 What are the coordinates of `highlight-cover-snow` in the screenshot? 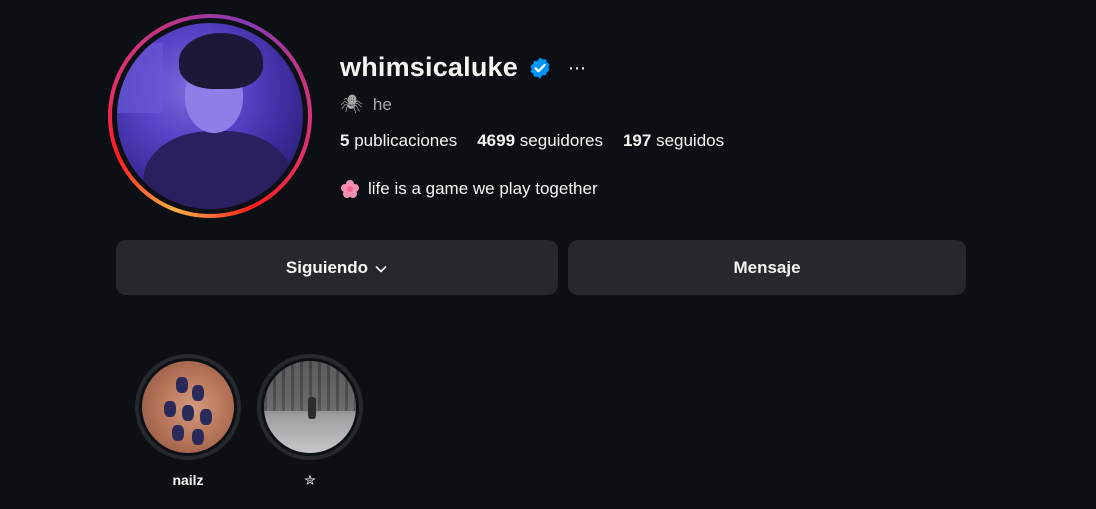 It's located at (310, 407).